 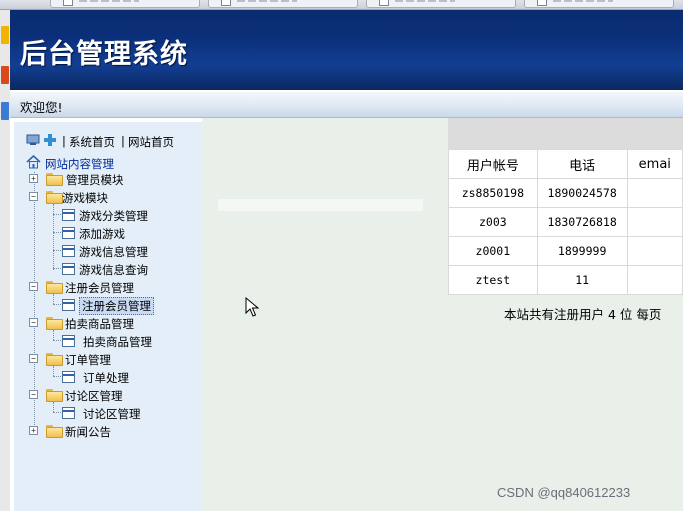 What do you see at coordinates (79, 164) in the screenshot?
I see `tree-root-label: 网站内容管理` at bounding box center [79, 164].